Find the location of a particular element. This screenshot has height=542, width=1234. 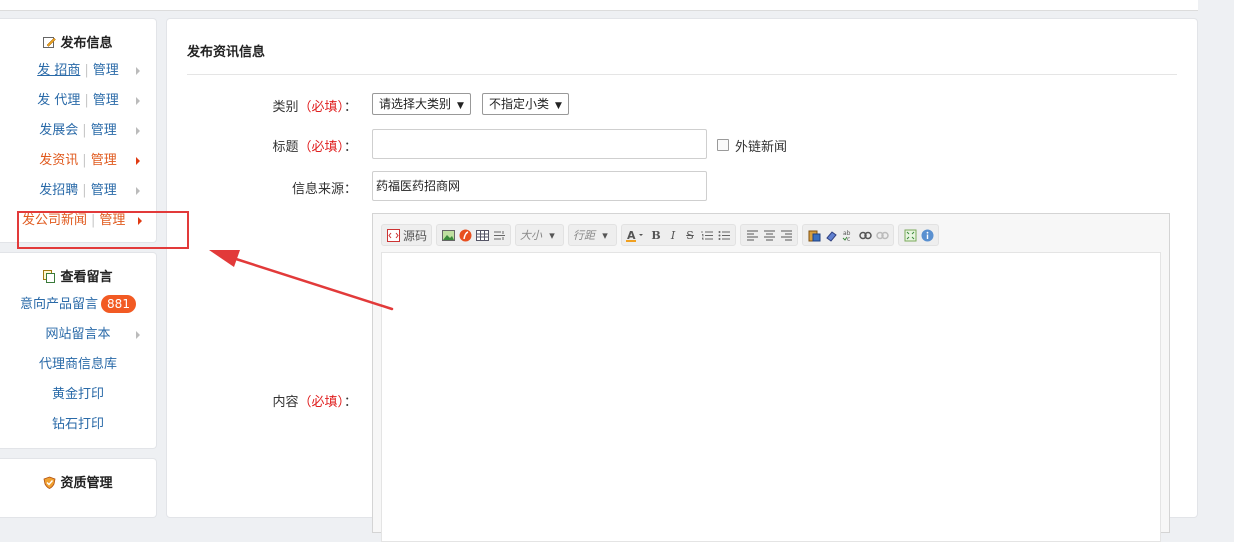

page-title: 发布资讯信息 is located at coordinates (226, 52).